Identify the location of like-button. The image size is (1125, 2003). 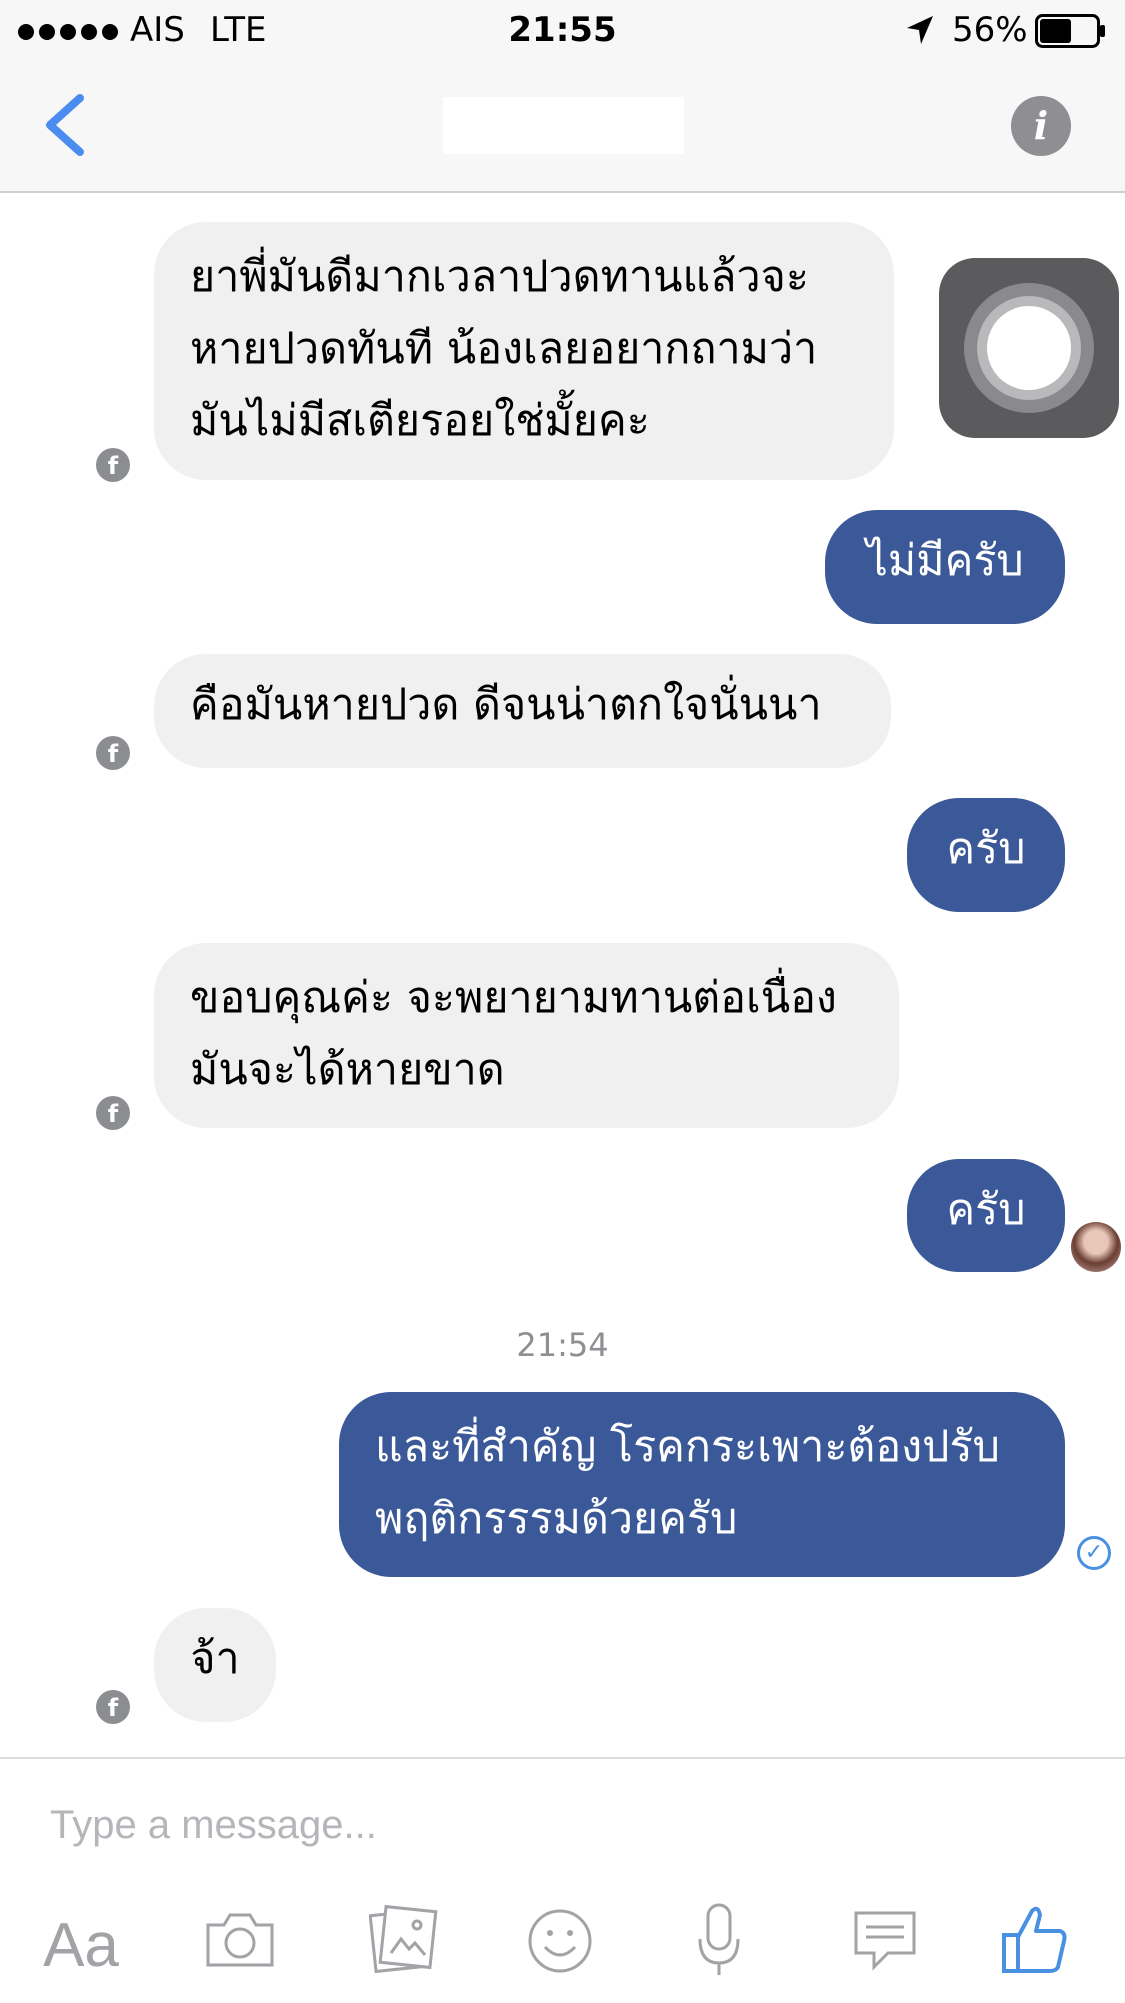
(1035, 1946).